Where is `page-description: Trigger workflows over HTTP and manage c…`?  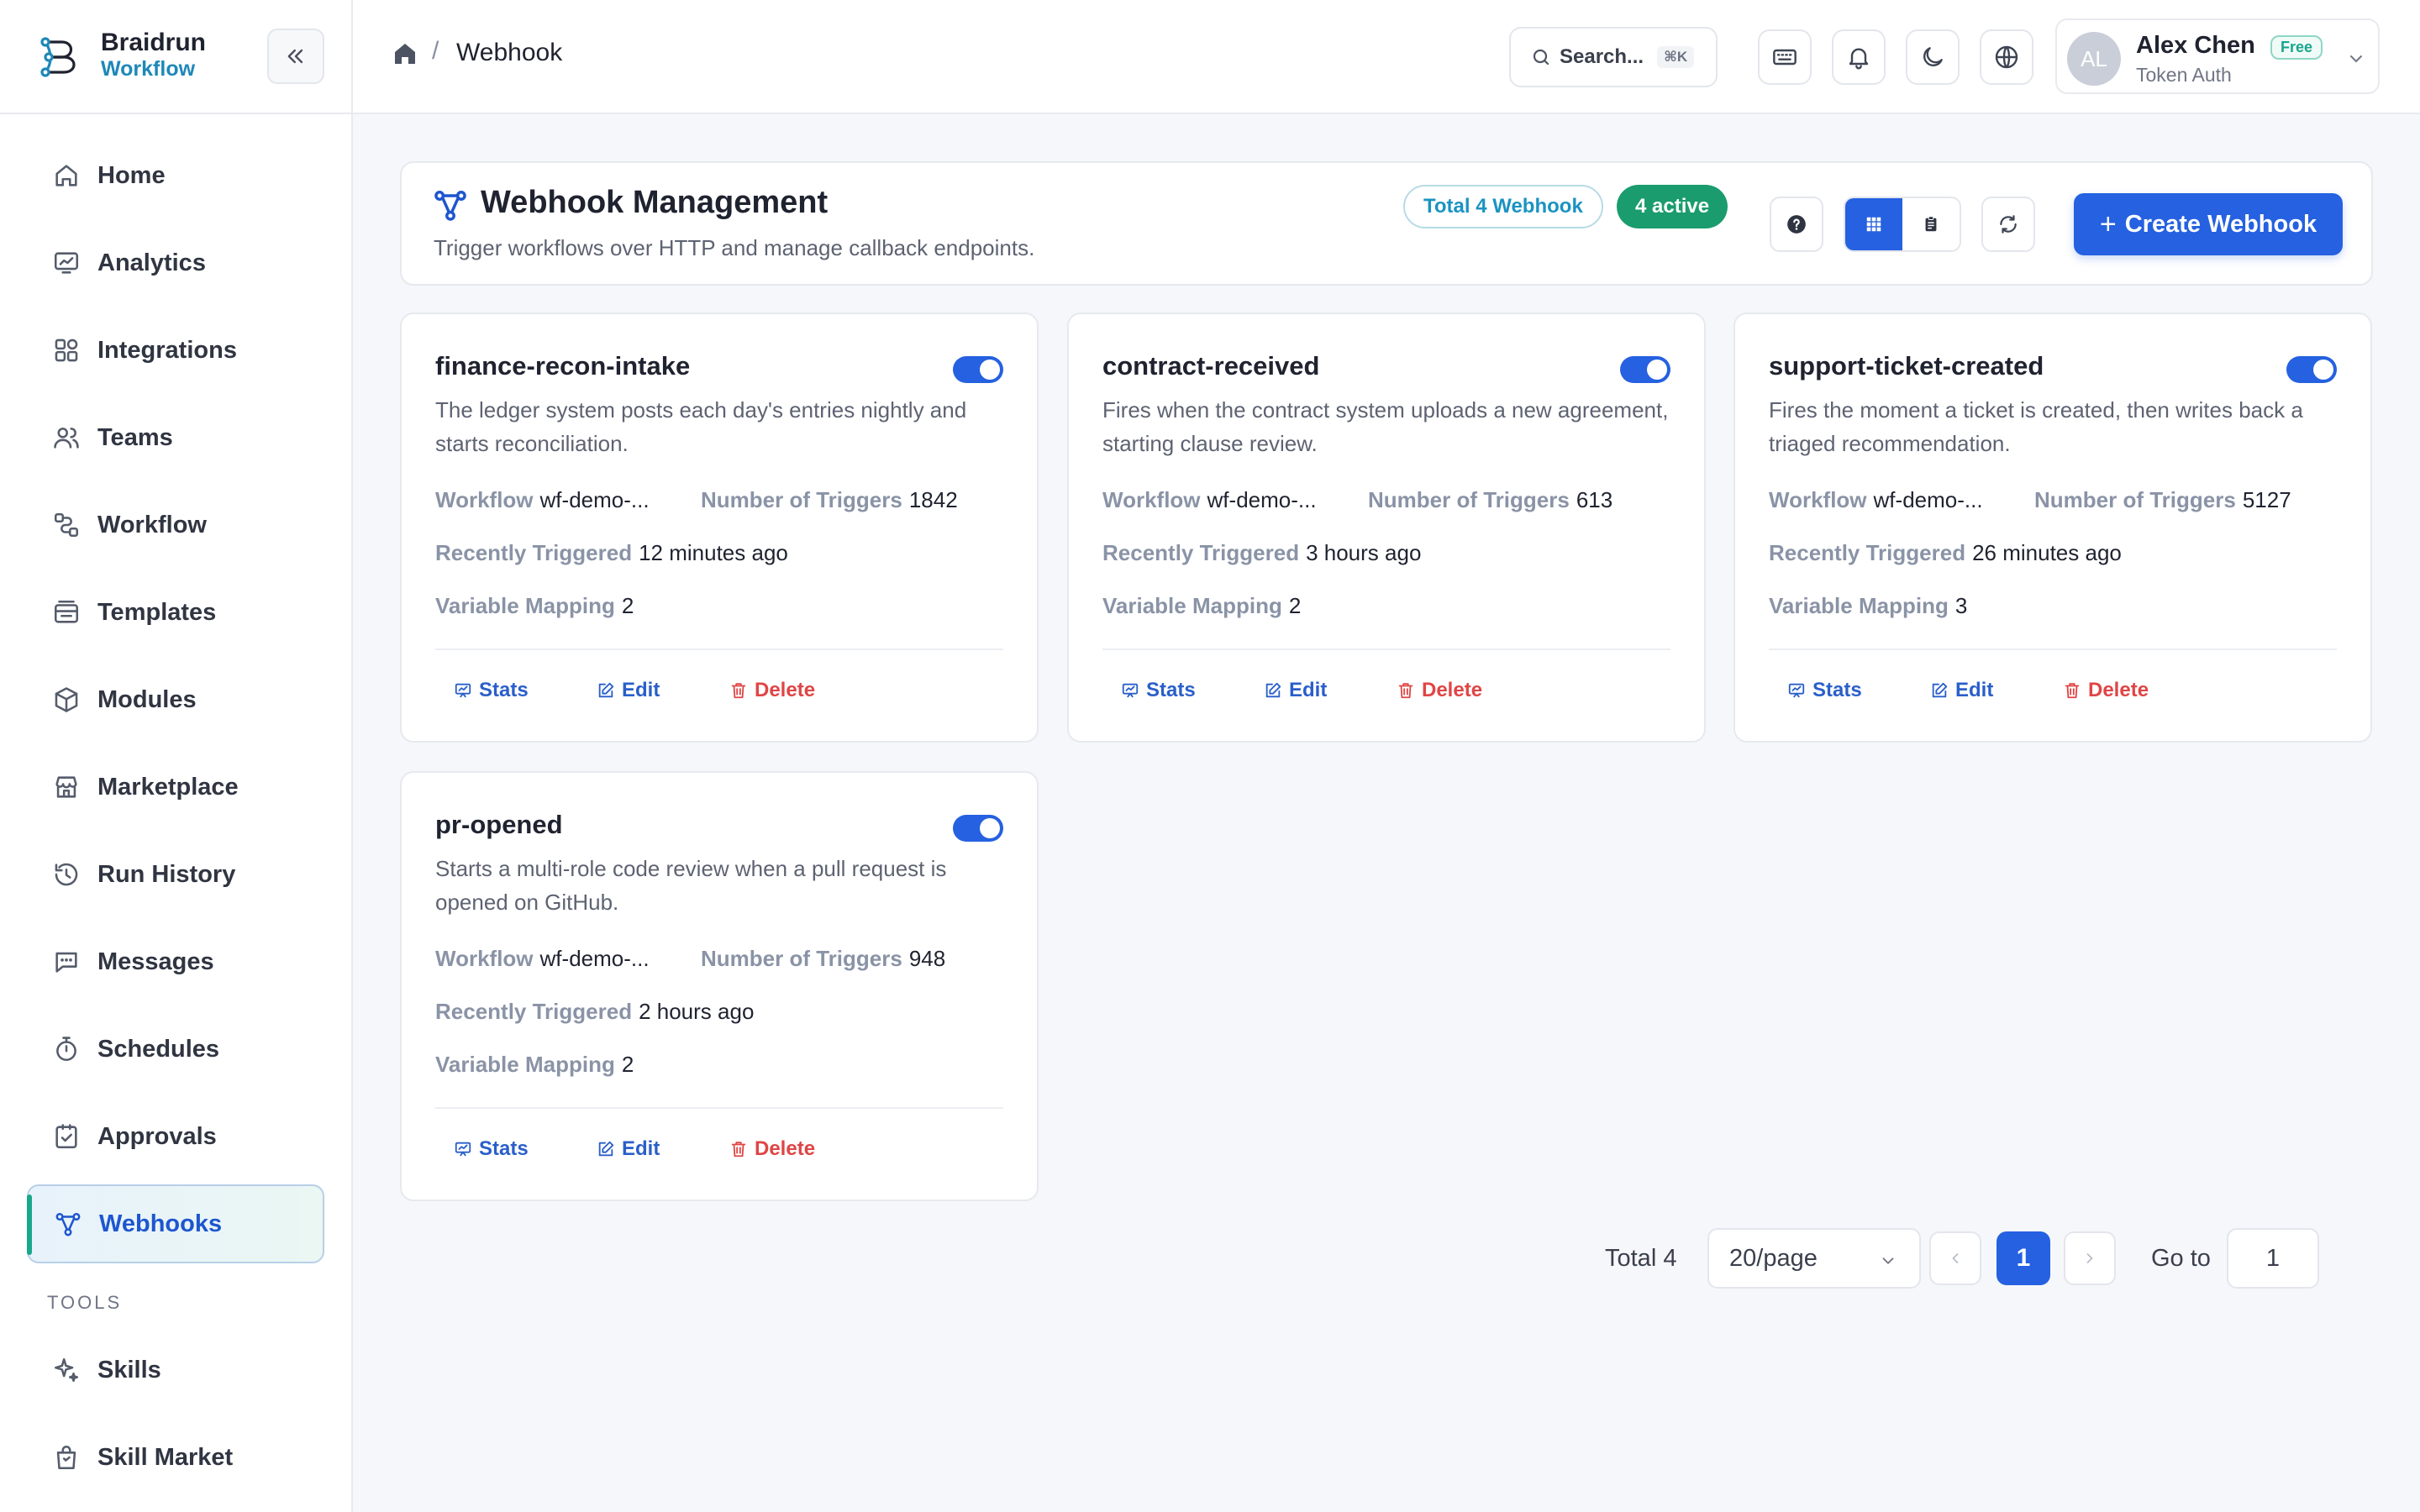 page-description: Trigger workflows over HTTP and manage c… is located at coordinates (734, 247).